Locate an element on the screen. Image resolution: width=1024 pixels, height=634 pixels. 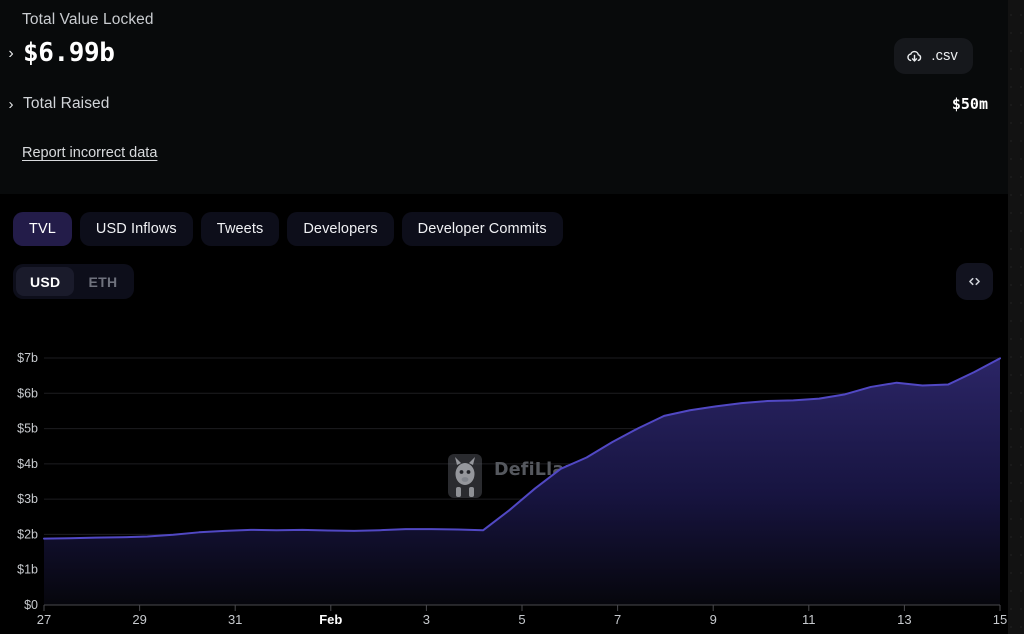
scrollbar-texture is located at coordinates (1016, 317).